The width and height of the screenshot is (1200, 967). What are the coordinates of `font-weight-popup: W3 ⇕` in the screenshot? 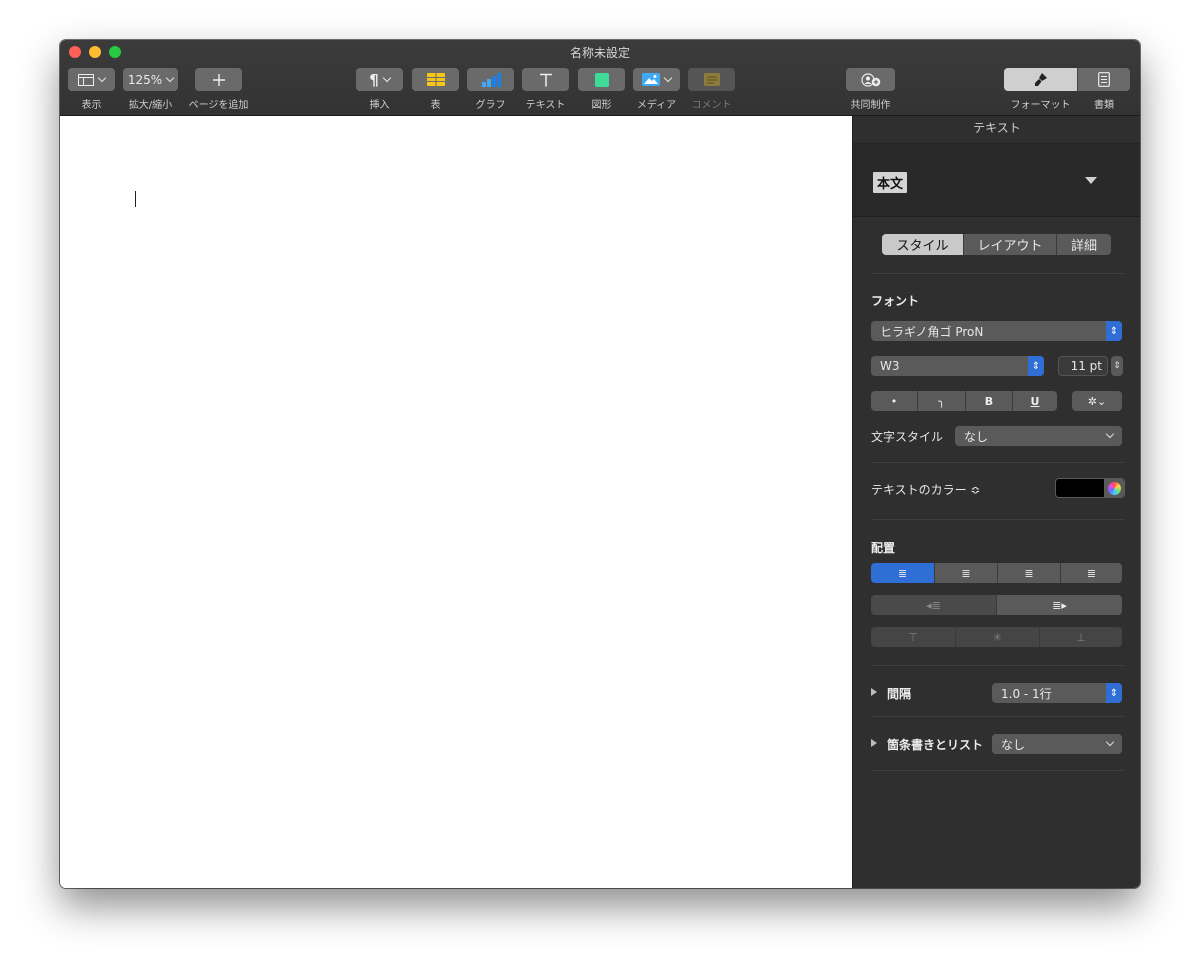 It's located at (957, 366).